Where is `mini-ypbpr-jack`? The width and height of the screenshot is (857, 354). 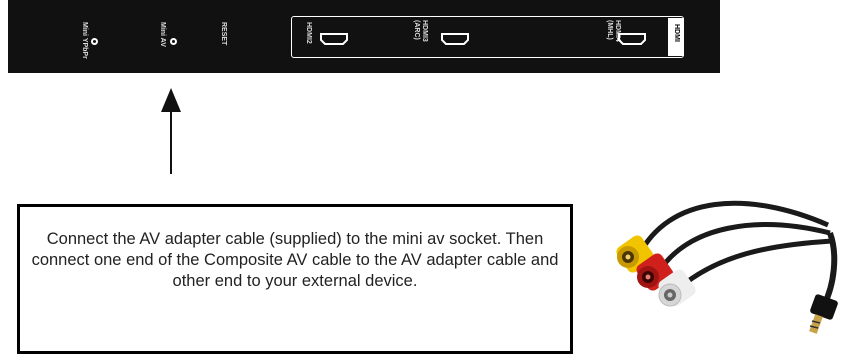
mini-ypbpr-jack is located at coordinates (94, 41).